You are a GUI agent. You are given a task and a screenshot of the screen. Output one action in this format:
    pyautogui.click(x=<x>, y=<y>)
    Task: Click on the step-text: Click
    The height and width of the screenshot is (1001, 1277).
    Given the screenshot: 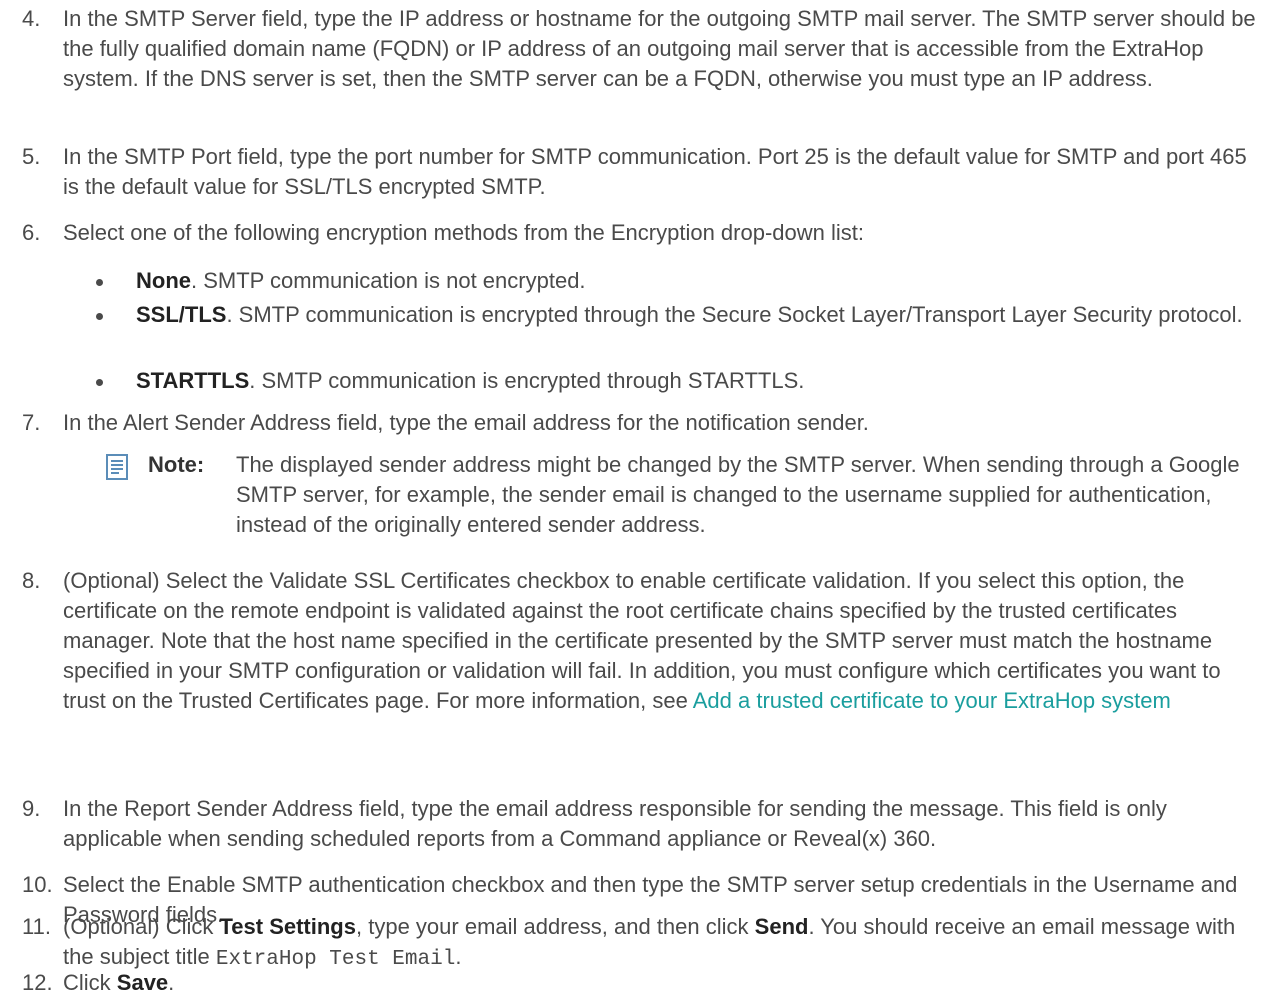 What is the action you would take?
    pyautogui.click(x=90, y=982)
    